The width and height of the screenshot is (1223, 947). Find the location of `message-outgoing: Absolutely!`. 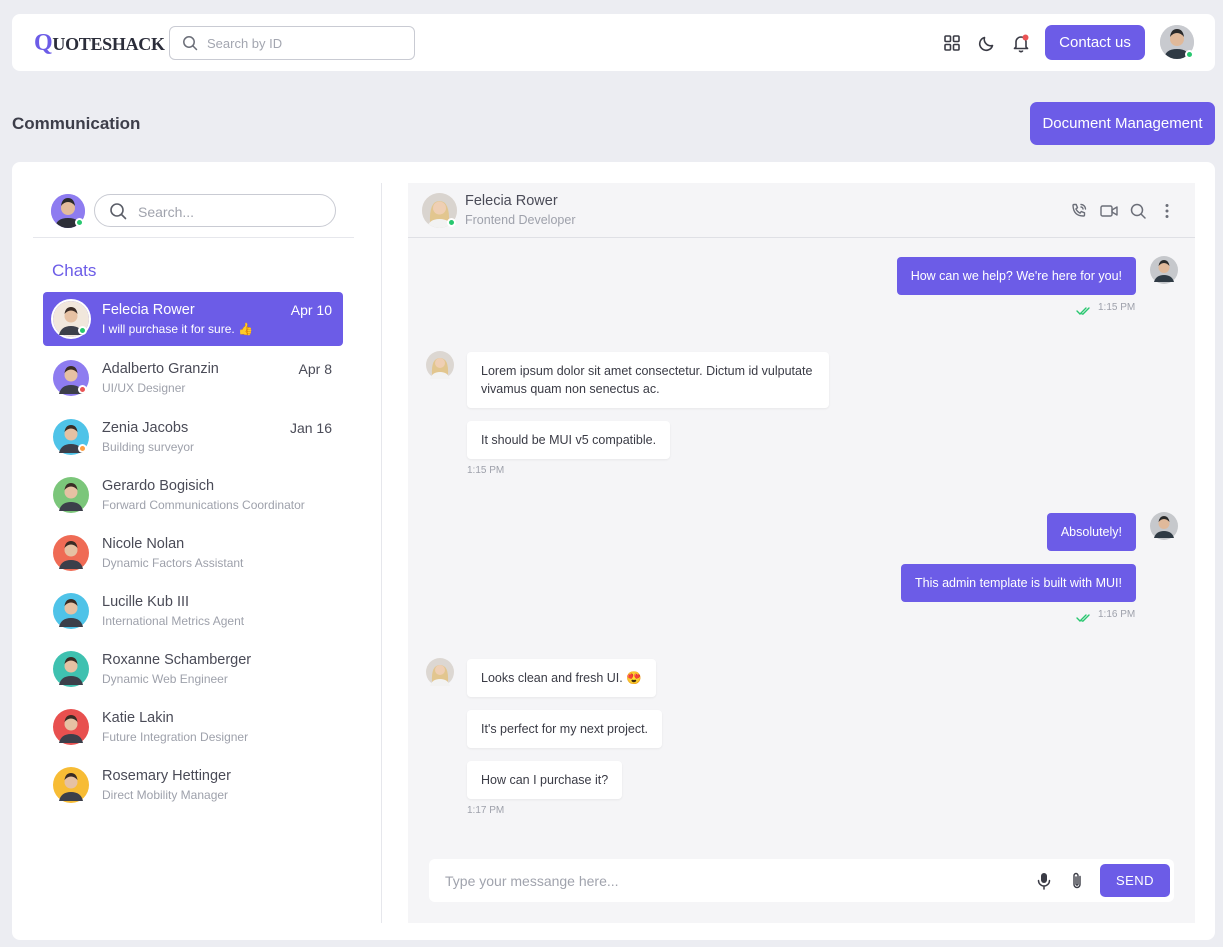

message-outgoing: Absolutely! is located at coordinates (1091, 532).